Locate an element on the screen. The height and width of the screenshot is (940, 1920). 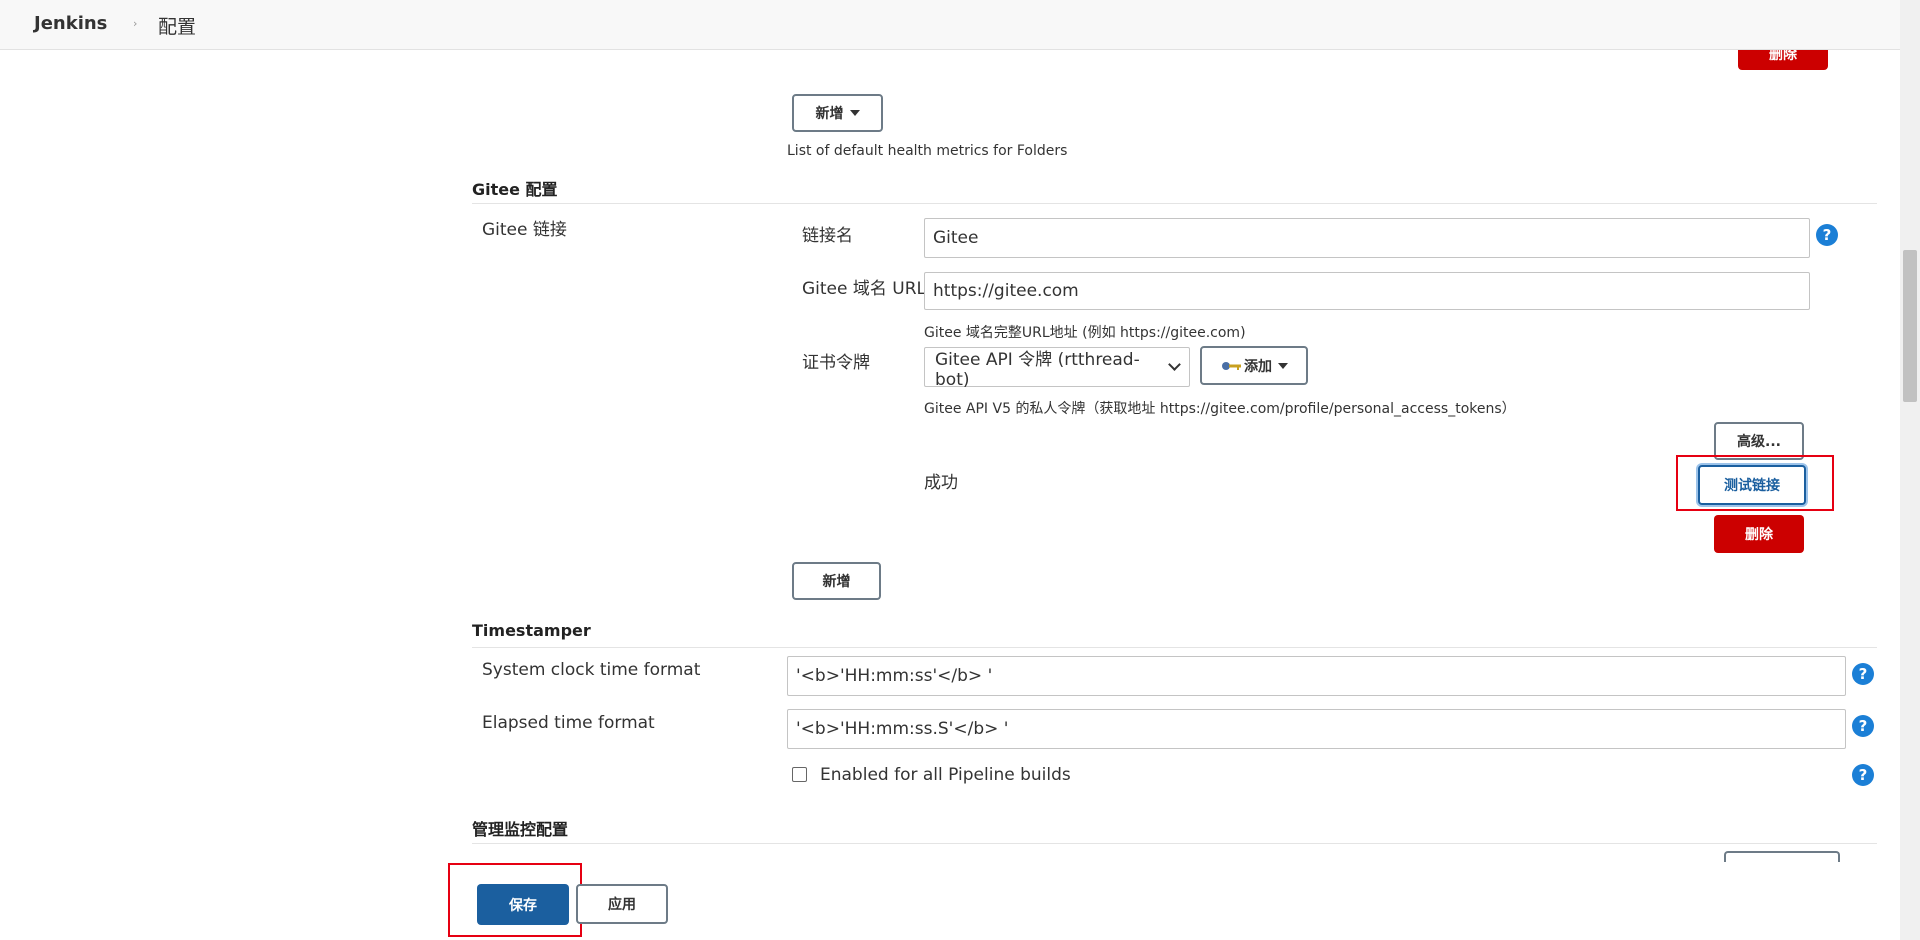
clock-format-input: '<b>'HH:mm:ss'</b> ' is located at coordinates (1316, 676).